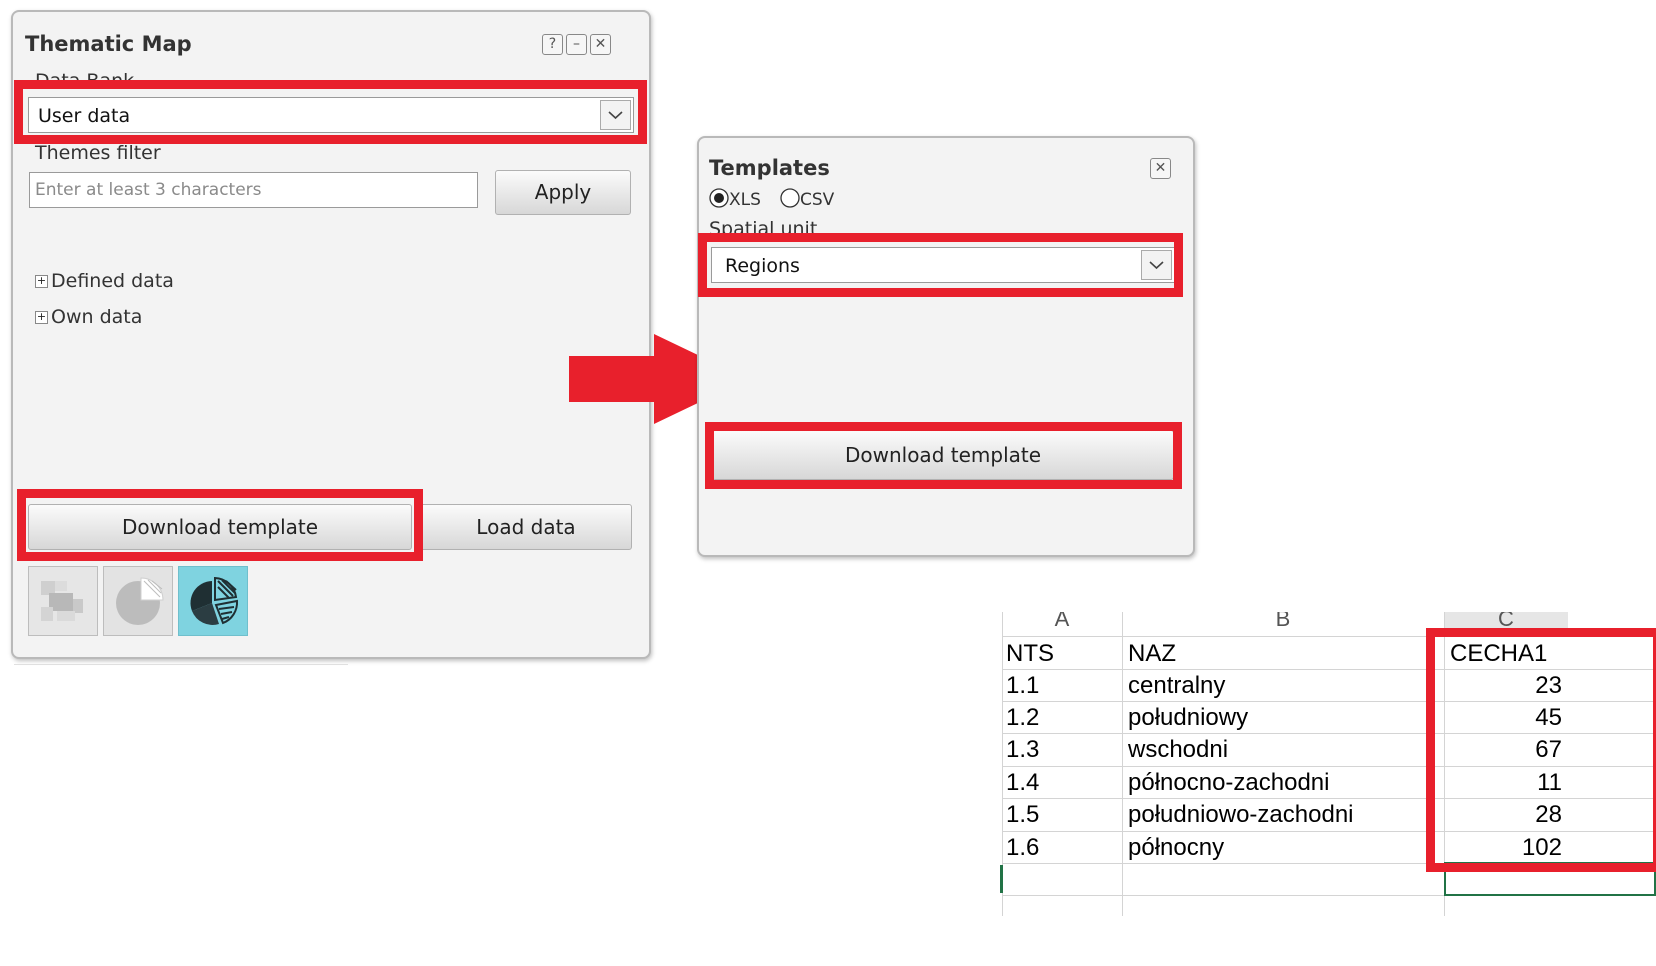 This screenshot has height=966, width=1656. I want to click on format-radio-csv: CSV, so click(807, 199).